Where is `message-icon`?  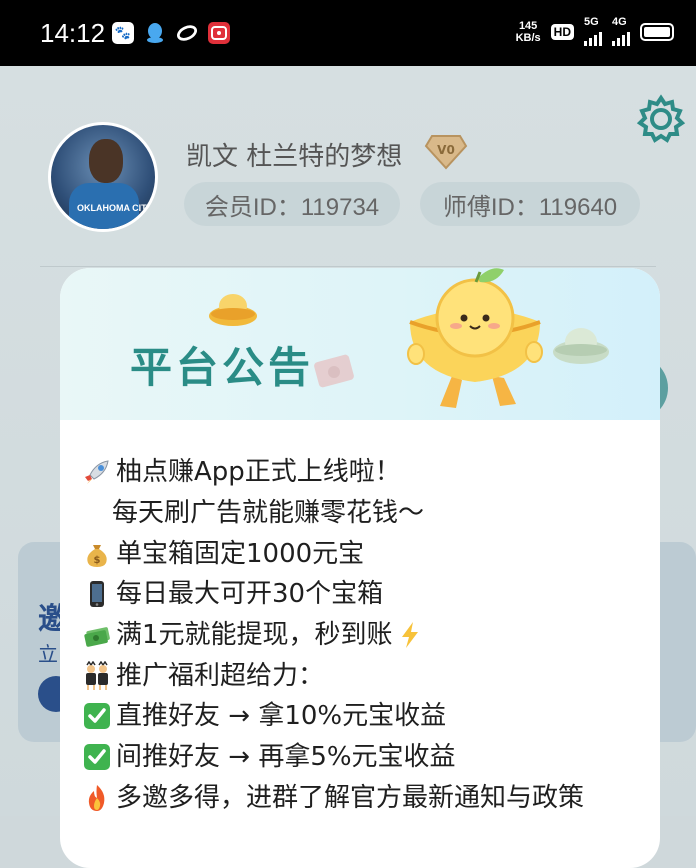
message-icon is located at coordinates (219, 33).